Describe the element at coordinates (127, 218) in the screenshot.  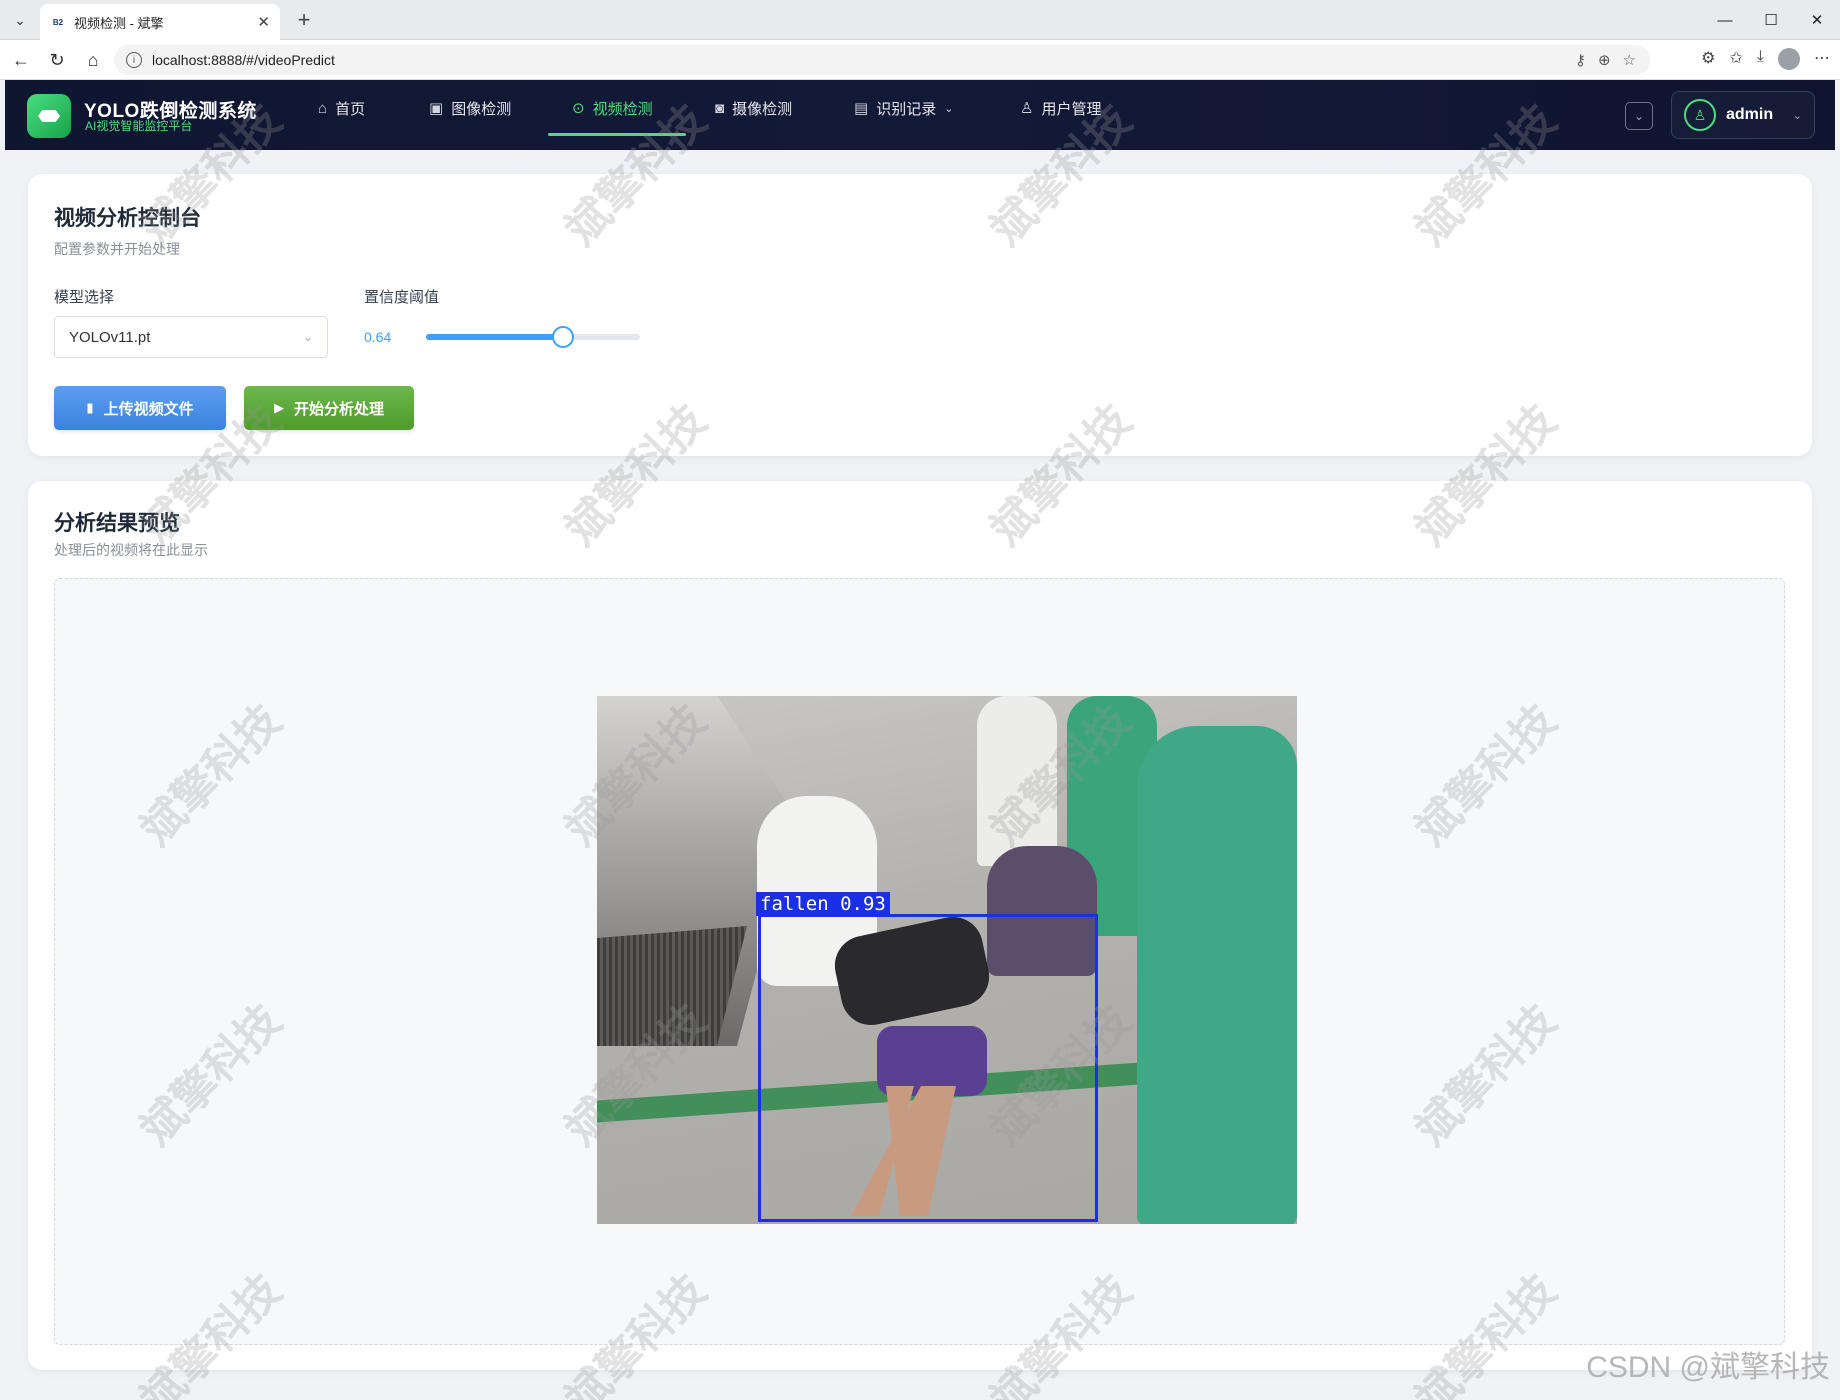
I see `control-panel-title: 视频分析控制台` at that location.